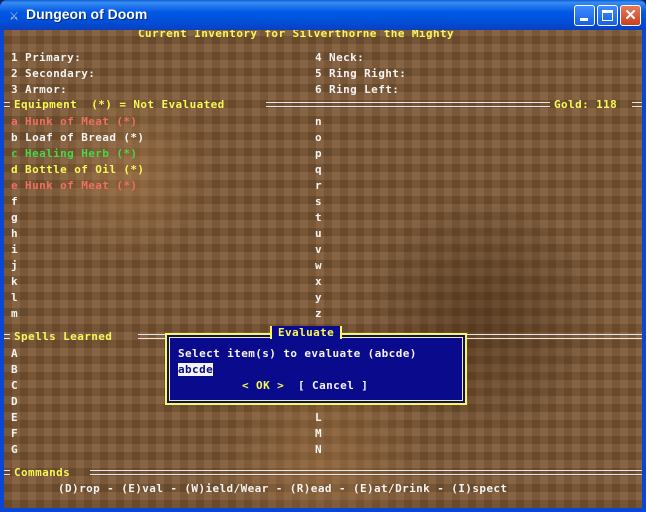  What do you see at coordinates (74, 153) in the screenshot?
I see `inventory-item: c Healing Herb (*)` at bounding box center [74, 153].